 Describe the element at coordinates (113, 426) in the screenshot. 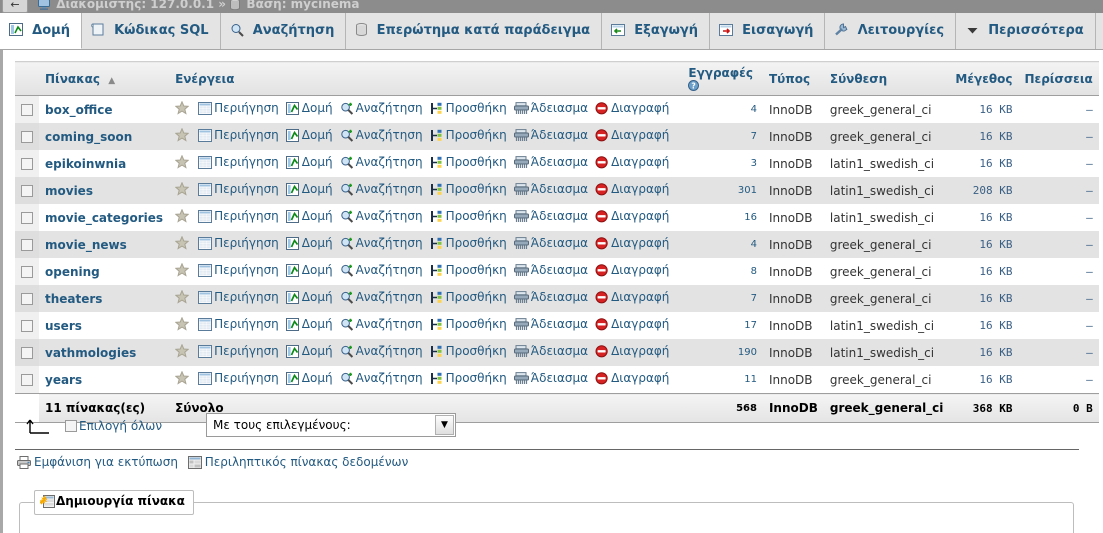

I see `select-all-control: Επιλογή όλων` at that location.